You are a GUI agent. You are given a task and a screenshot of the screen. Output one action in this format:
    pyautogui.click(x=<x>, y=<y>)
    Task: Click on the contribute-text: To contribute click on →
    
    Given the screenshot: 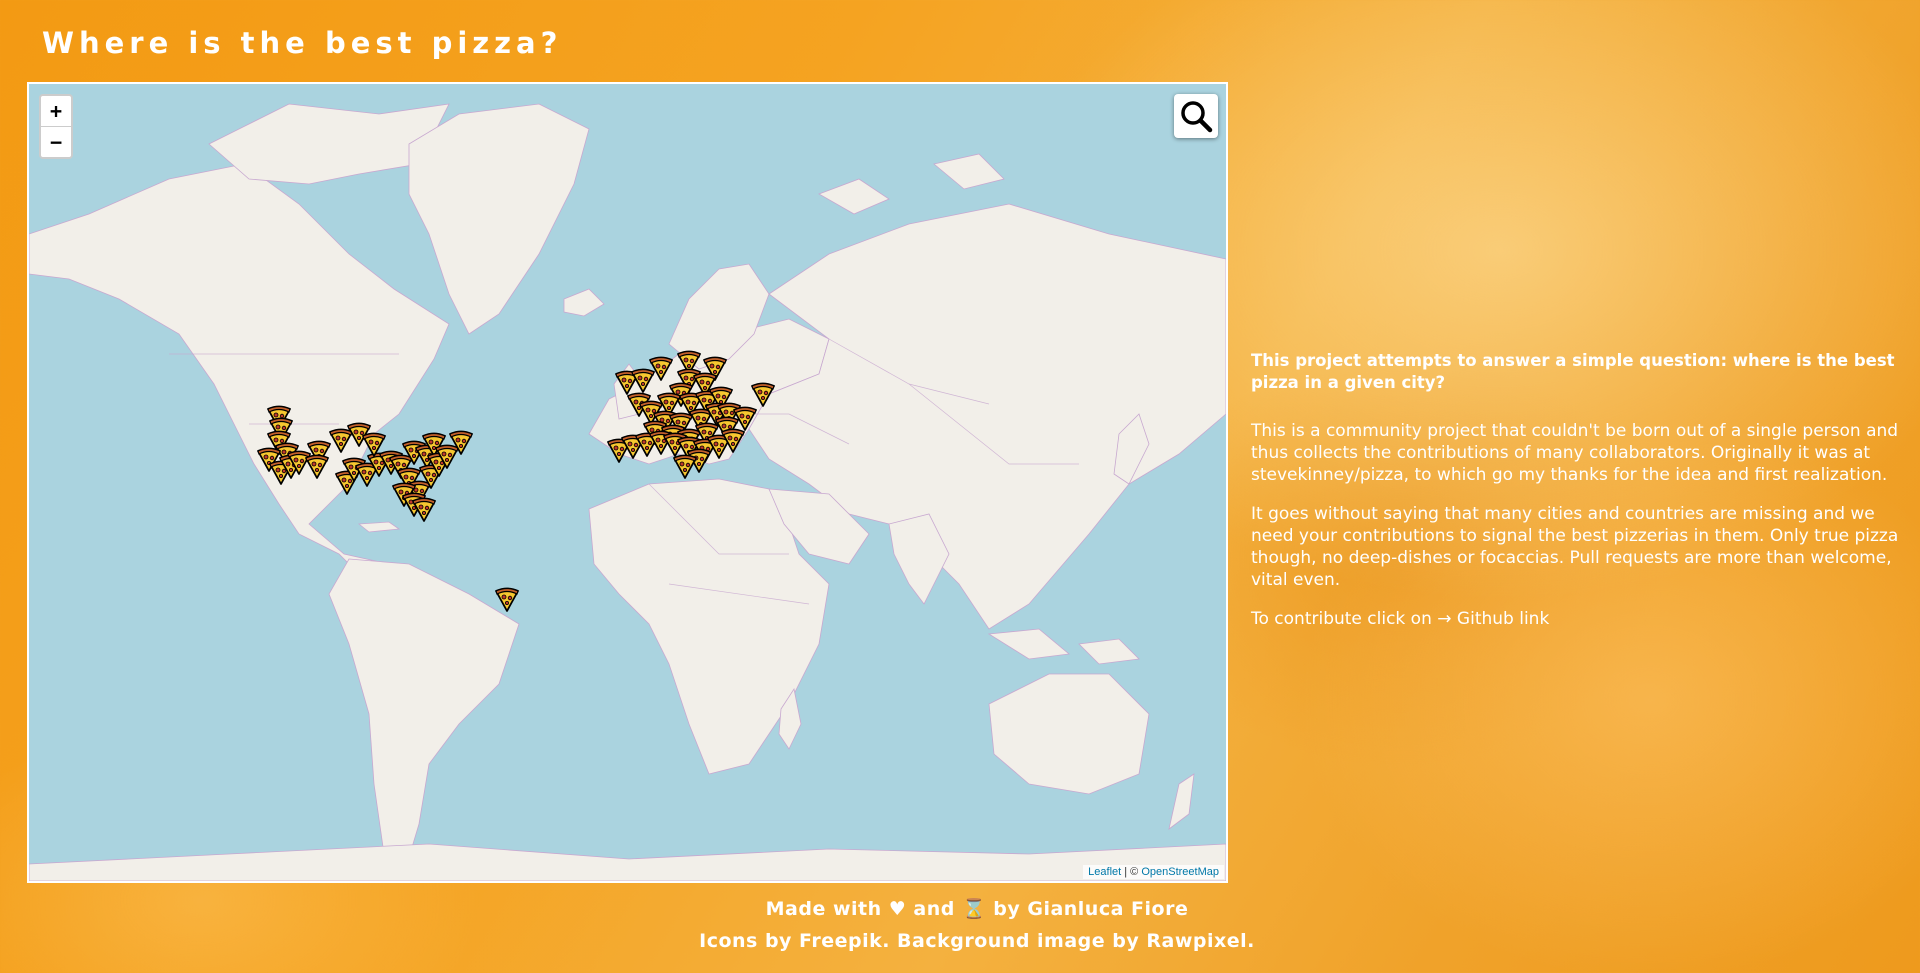 What is the action you would take?
    pyautogui.click(x=1354, y=619)
    